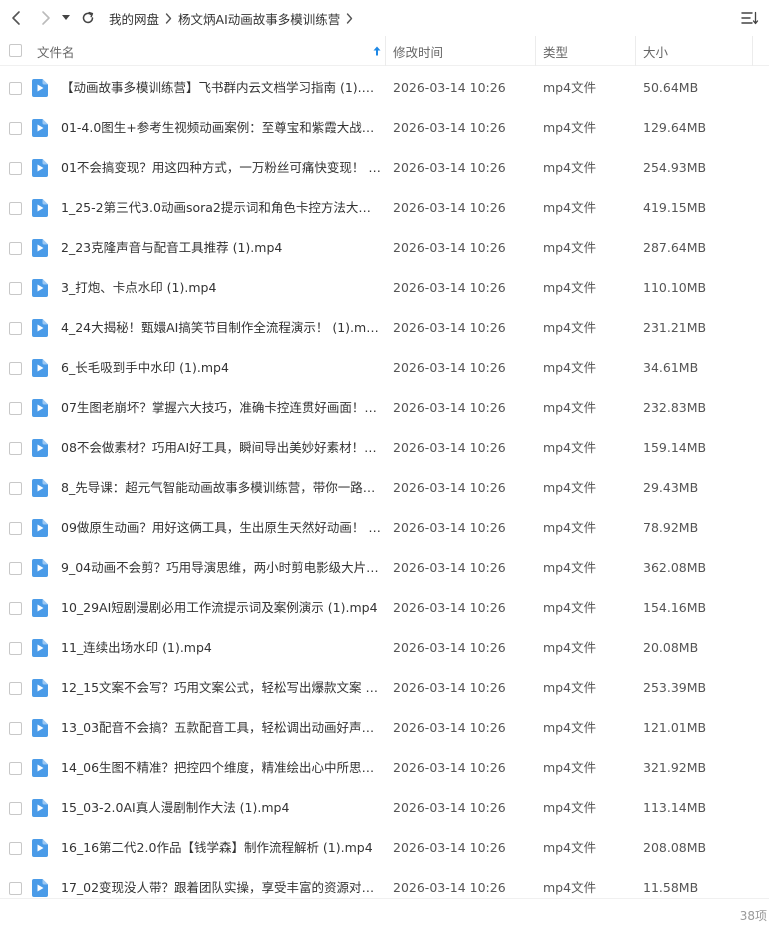  What do you see at coordinates (675, 167) in the screenshot?
I see `file-size: 254.93MB` at bounding box center [675, 167].